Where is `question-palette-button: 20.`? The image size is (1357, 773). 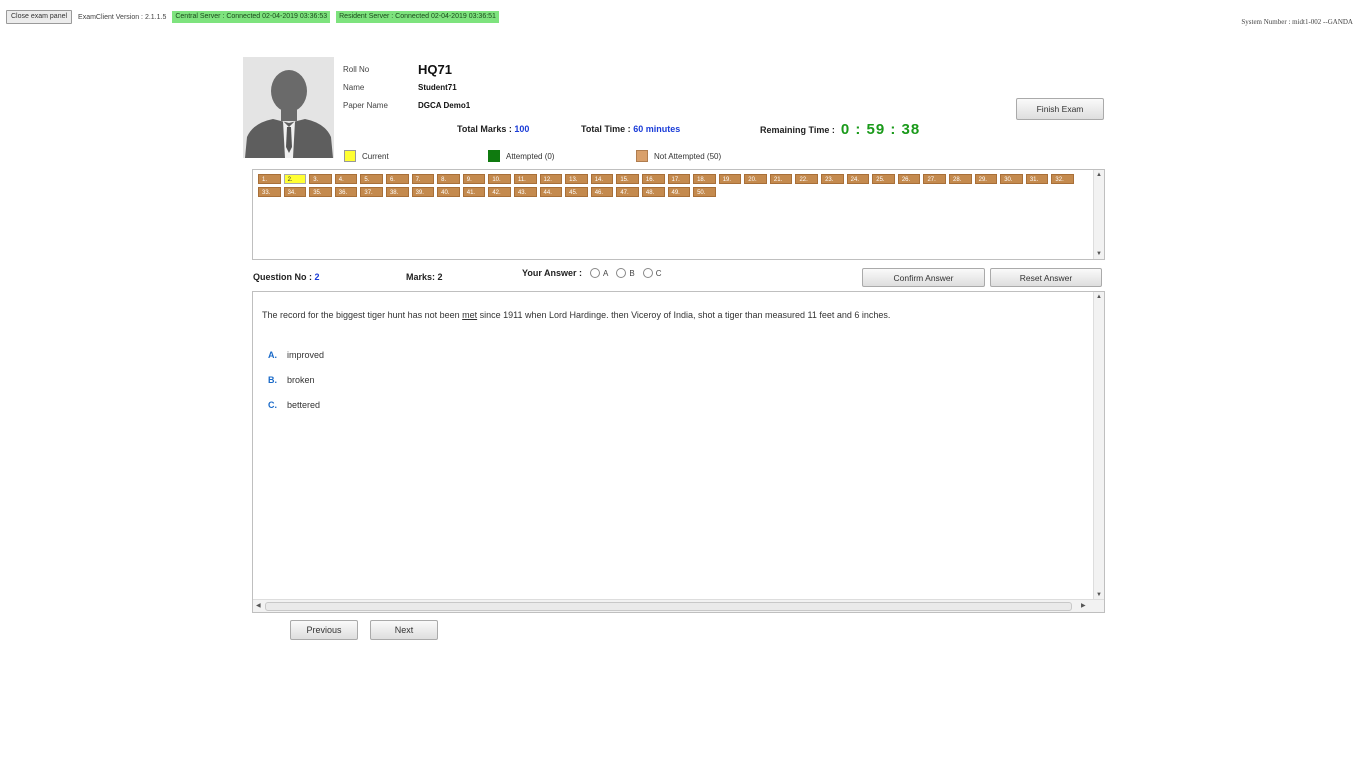
question-palette-button: 20. is located at coordinates (755, 179).